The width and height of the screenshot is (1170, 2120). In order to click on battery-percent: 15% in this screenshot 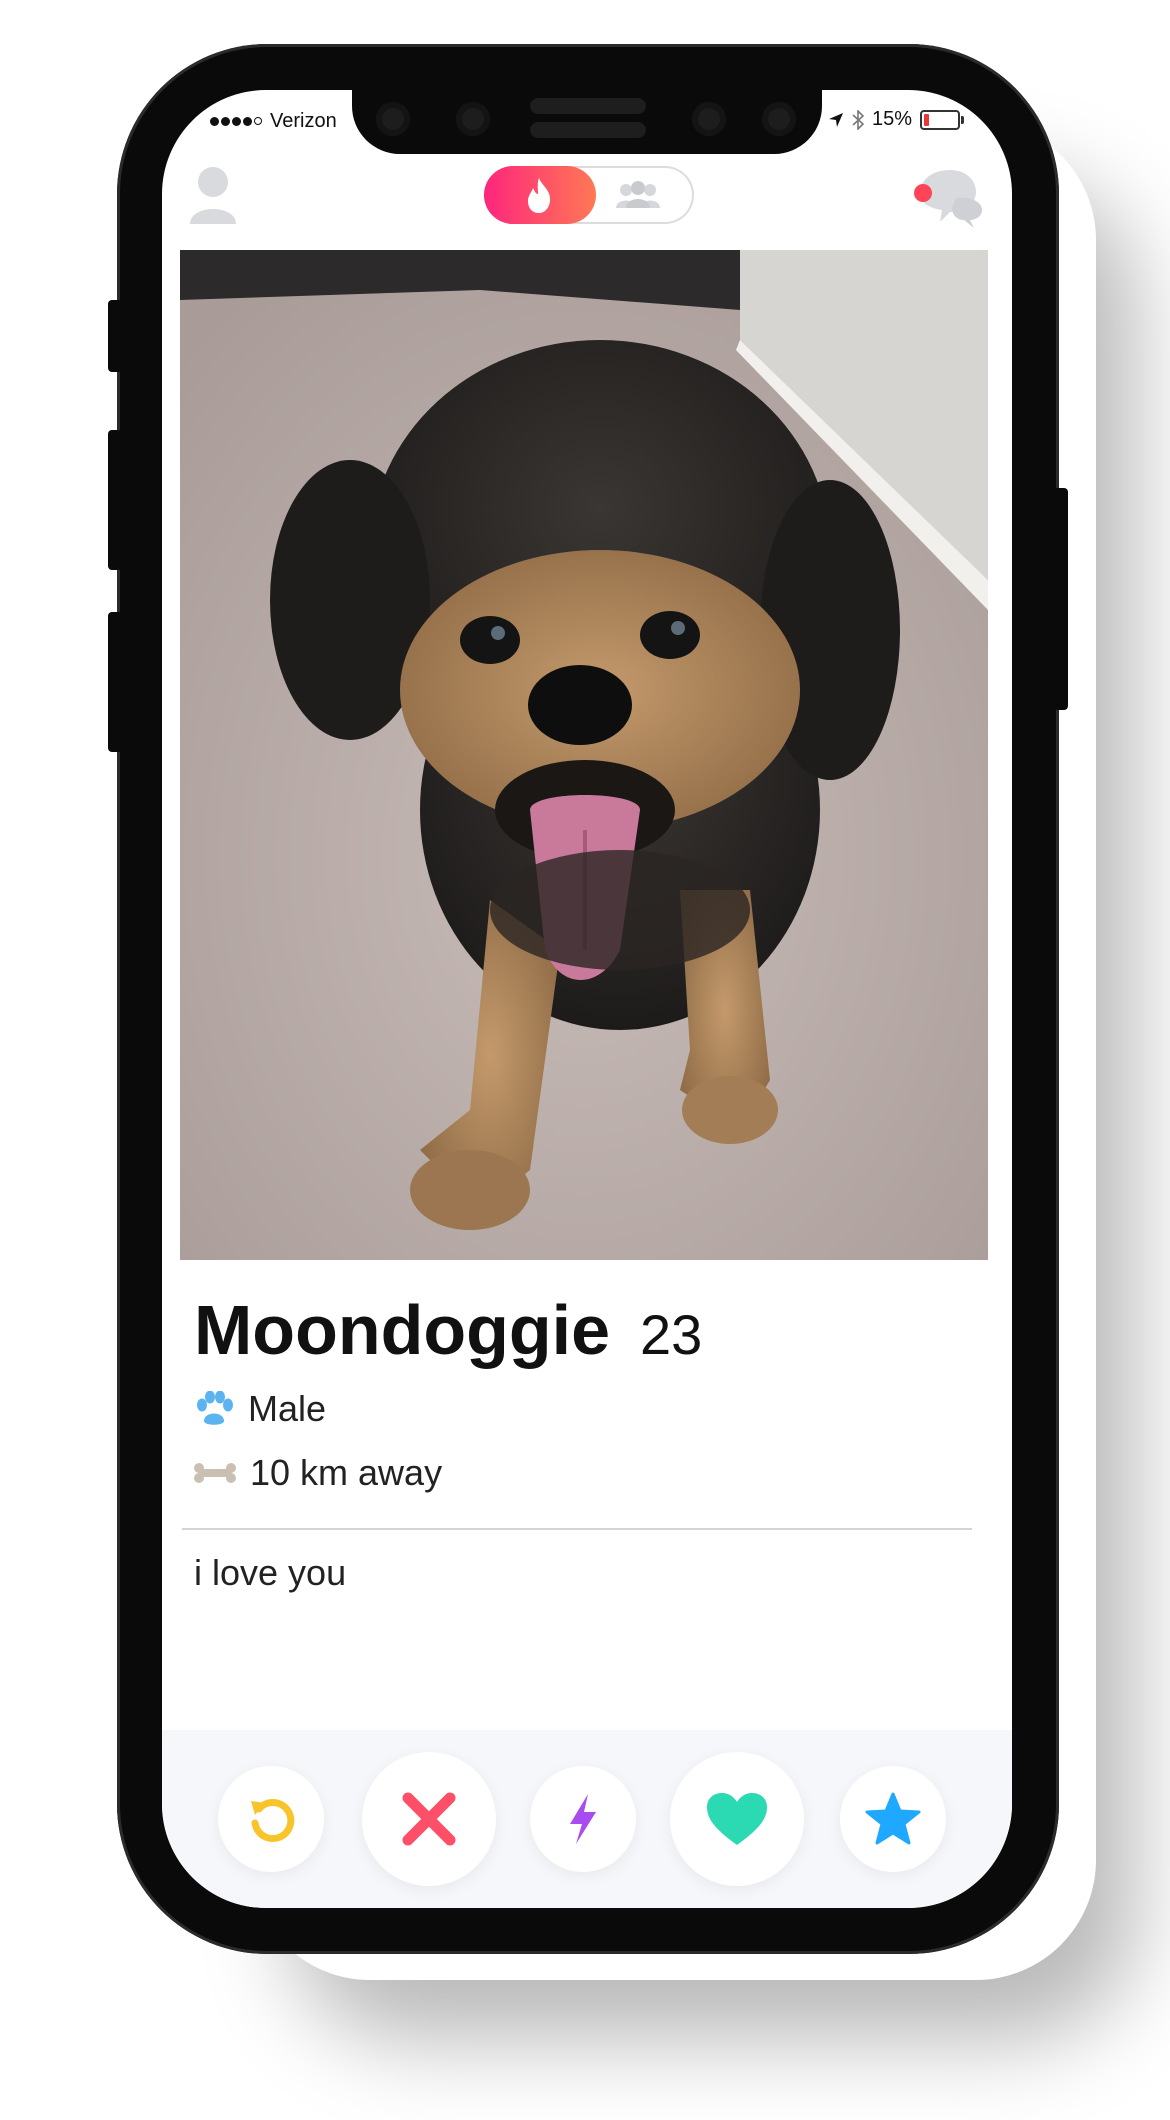, I will do `click(891, 119)`.